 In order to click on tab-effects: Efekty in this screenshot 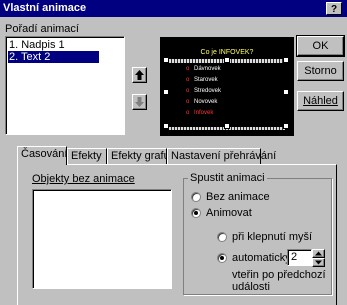, I will do `click(87, 156)`.